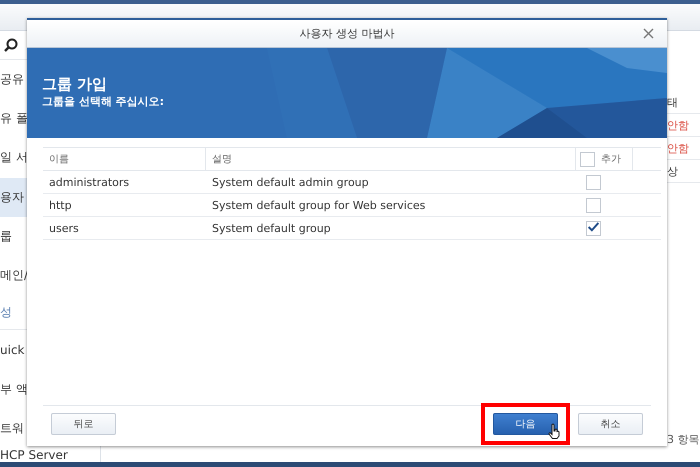  What do you see at coordinates (89, 182) in the screenshot?
I see `table-cell: administrators` at bounding box center [89, 182].